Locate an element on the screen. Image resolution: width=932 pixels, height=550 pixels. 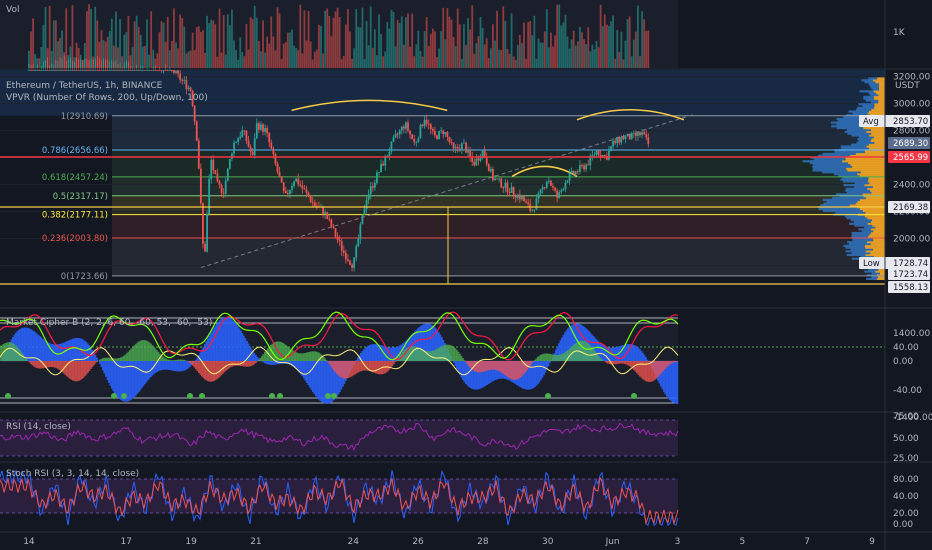
fib-label: 0.786(2656.66) is located at coordinates (75, 151).